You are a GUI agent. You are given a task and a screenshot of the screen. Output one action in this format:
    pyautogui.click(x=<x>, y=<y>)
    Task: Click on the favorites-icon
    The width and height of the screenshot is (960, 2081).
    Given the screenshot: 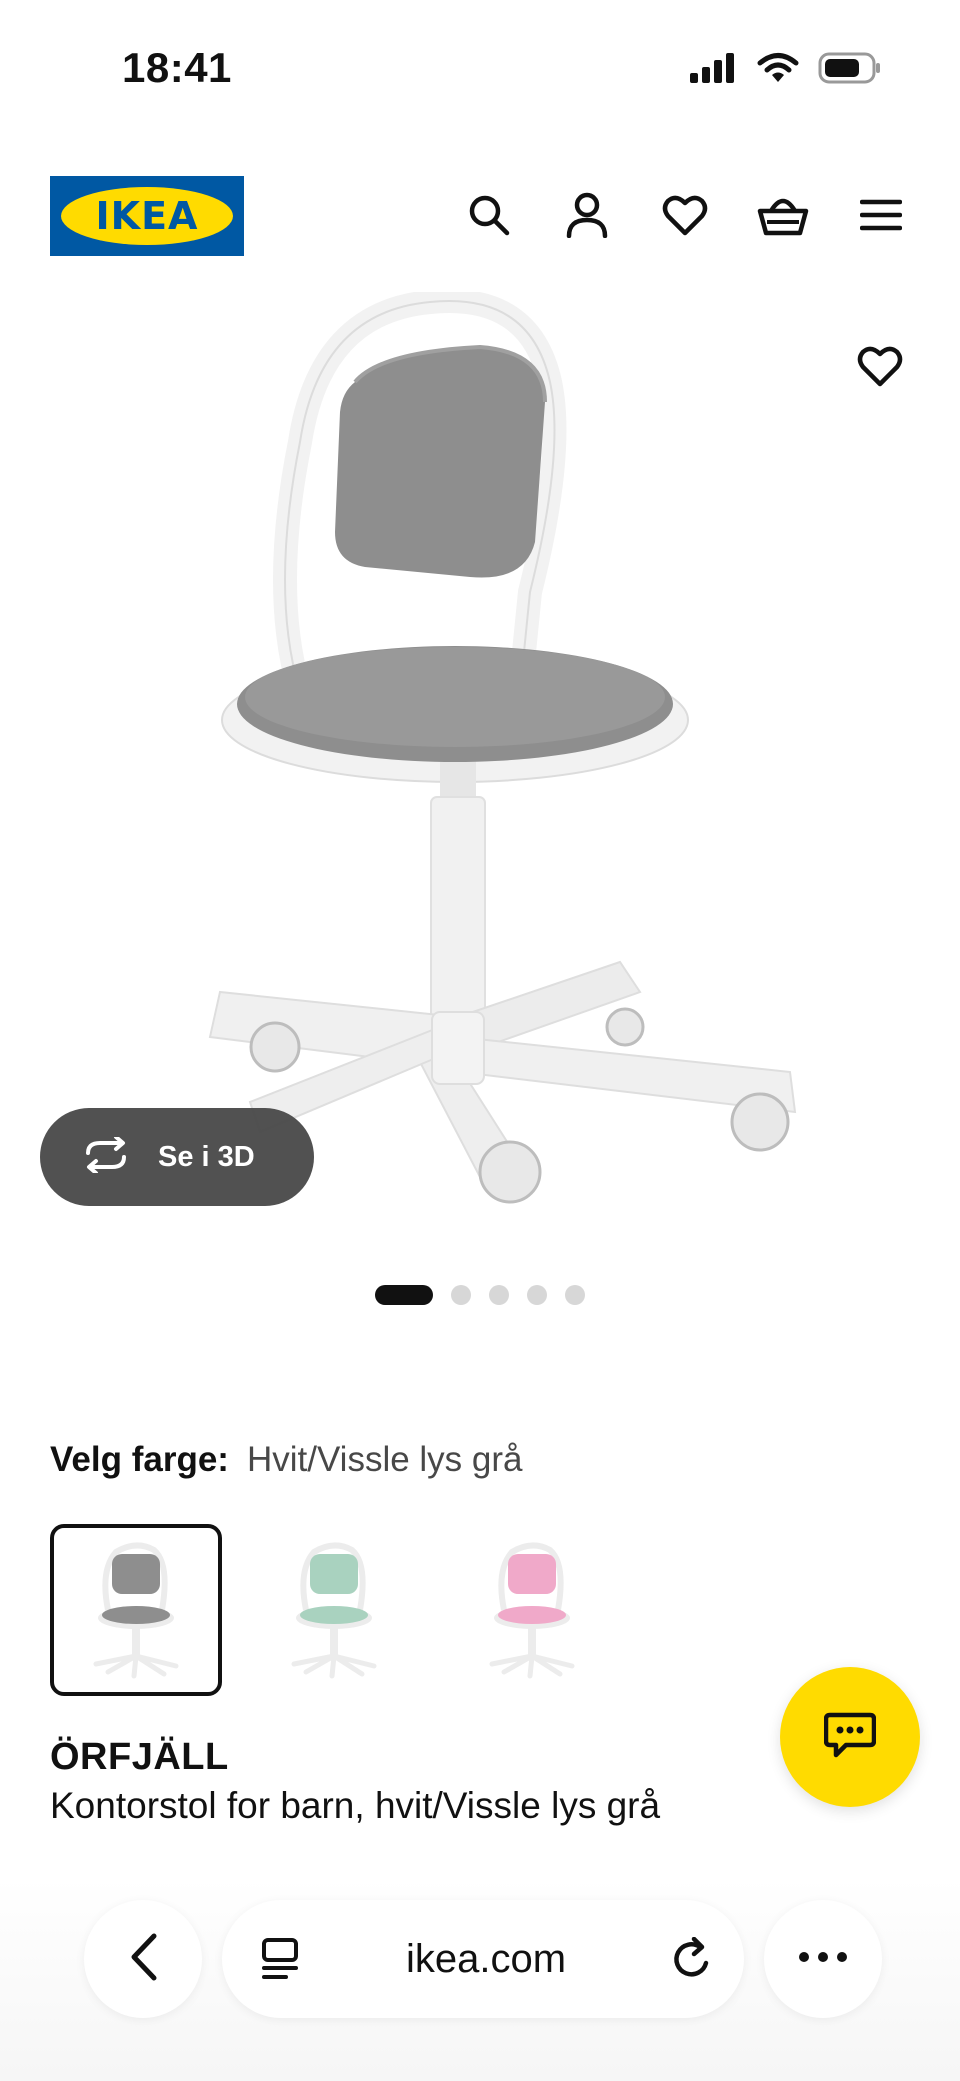 What is the action you would take?
    pyautogui.click(x=685, y=217)
    